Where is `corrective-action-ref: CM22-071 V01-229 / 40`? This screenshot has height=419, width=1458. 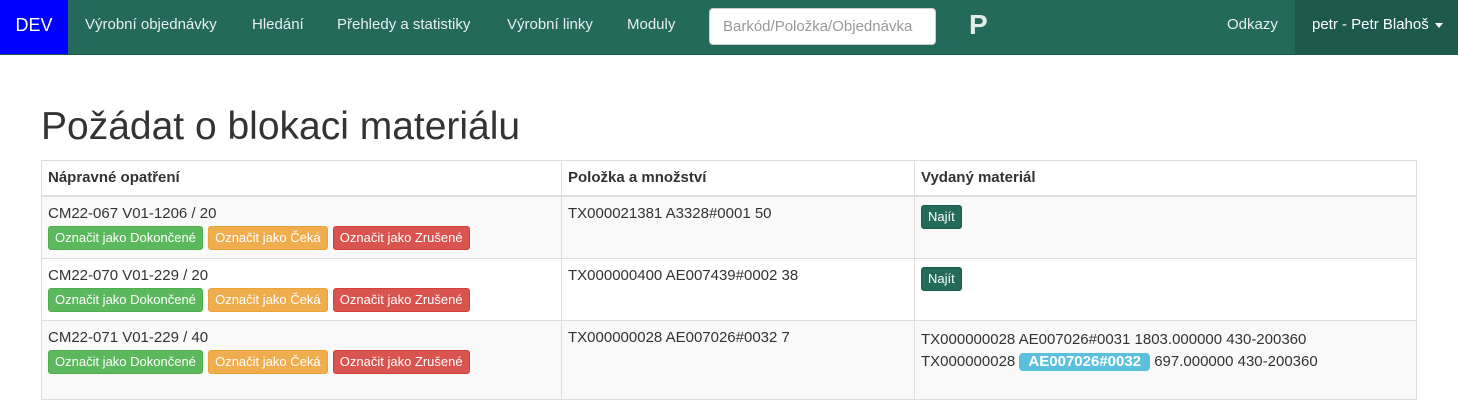 corrective-action-ref: CM22-071 V01-229 / 40 is located at coordinates (128, 337).